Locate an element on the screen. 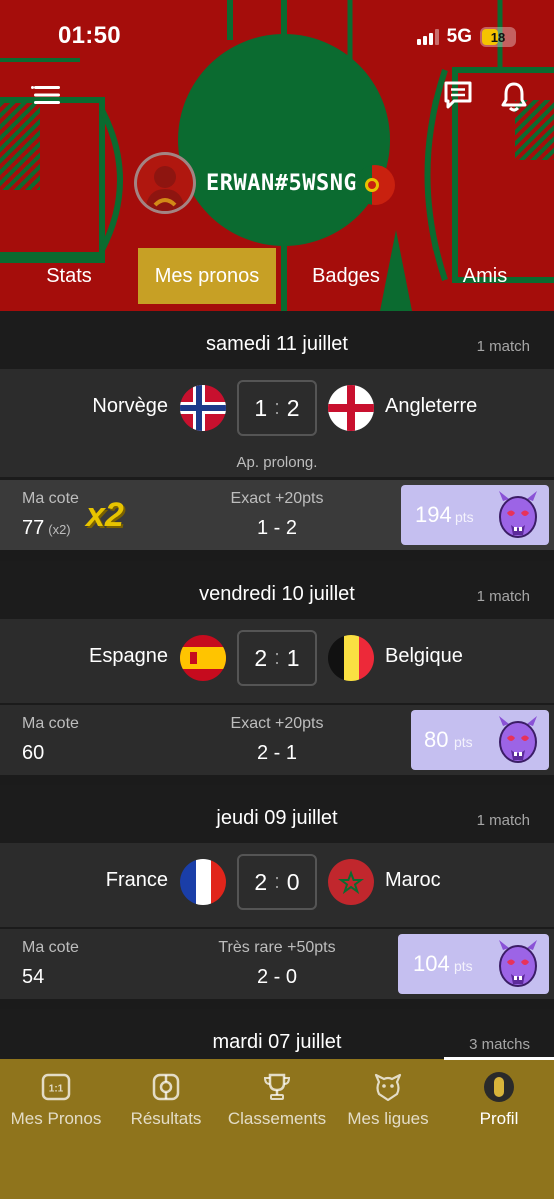 Image resolution: width=554 pixels, height=1199 pixels. bell-icon is located at coordinates (514, 97).